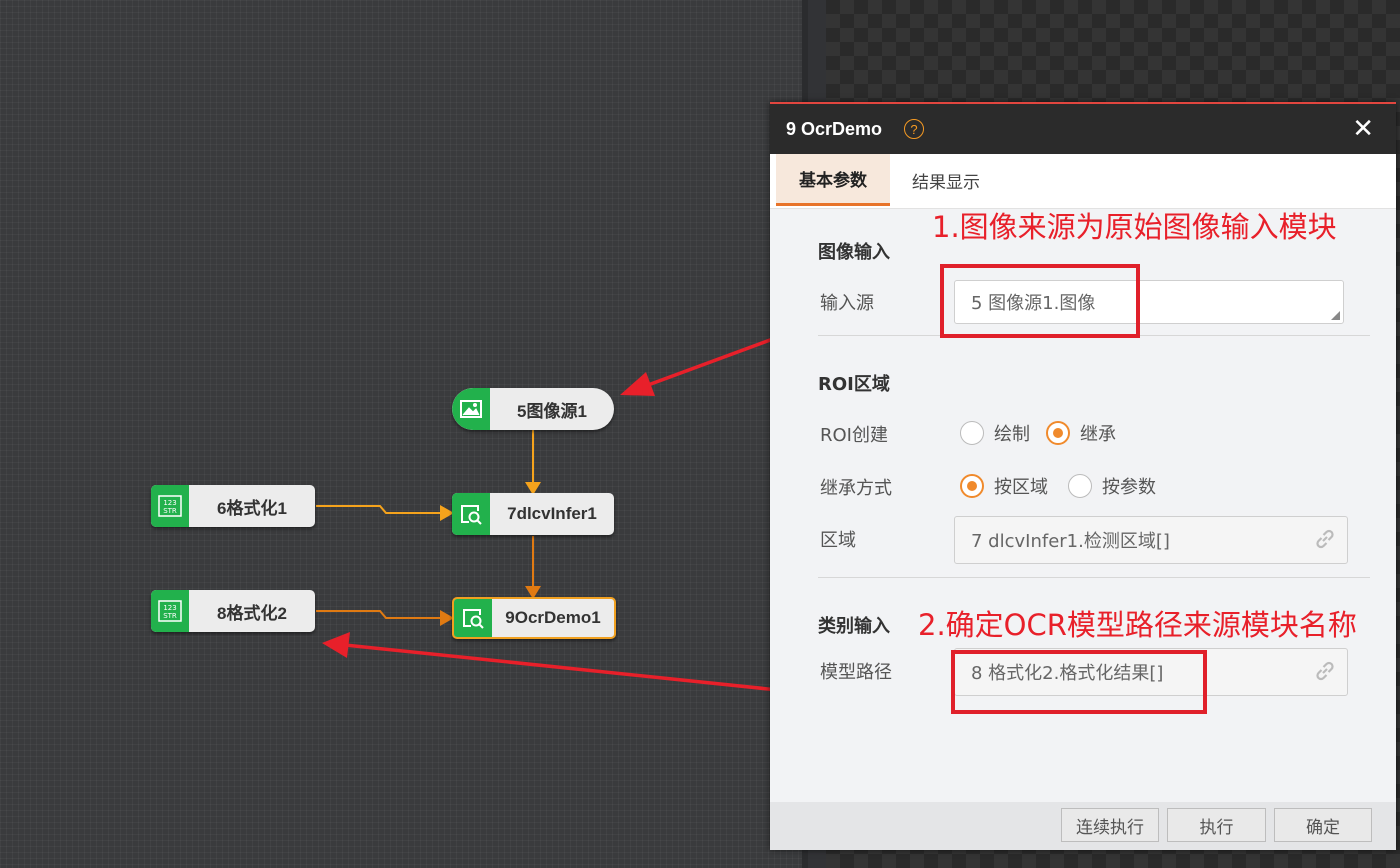 This screenshot has width=1400, height=868. I want to click on edge-source-to-infer, so click(533, 462).